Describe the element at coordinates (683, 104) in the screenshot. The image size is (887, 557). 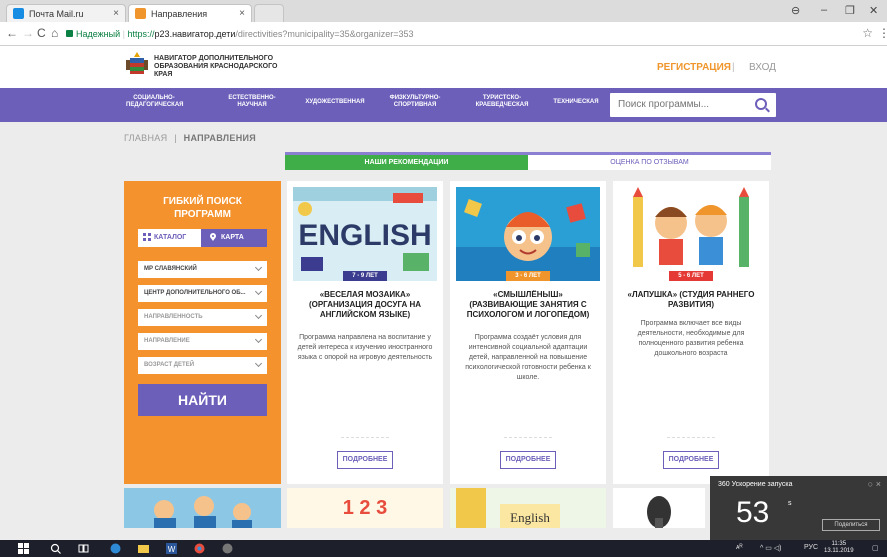
I see `search-input` at that location.